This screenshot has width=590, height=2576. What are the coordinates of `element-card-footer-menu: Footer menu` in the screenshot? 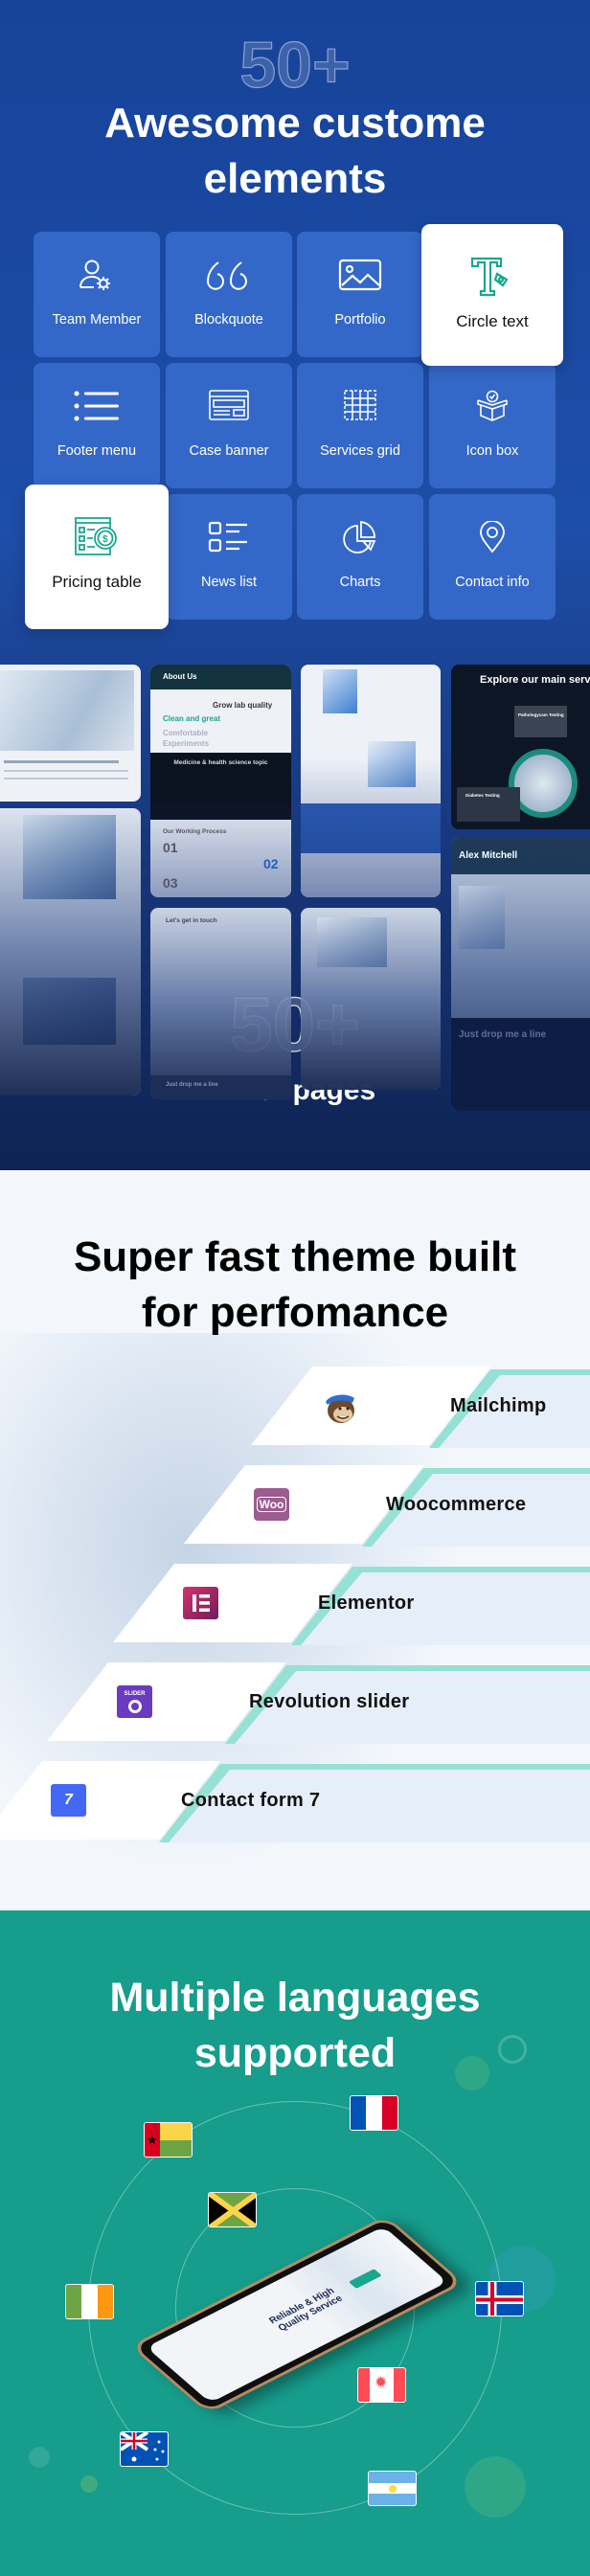 It's located at (97, 425).